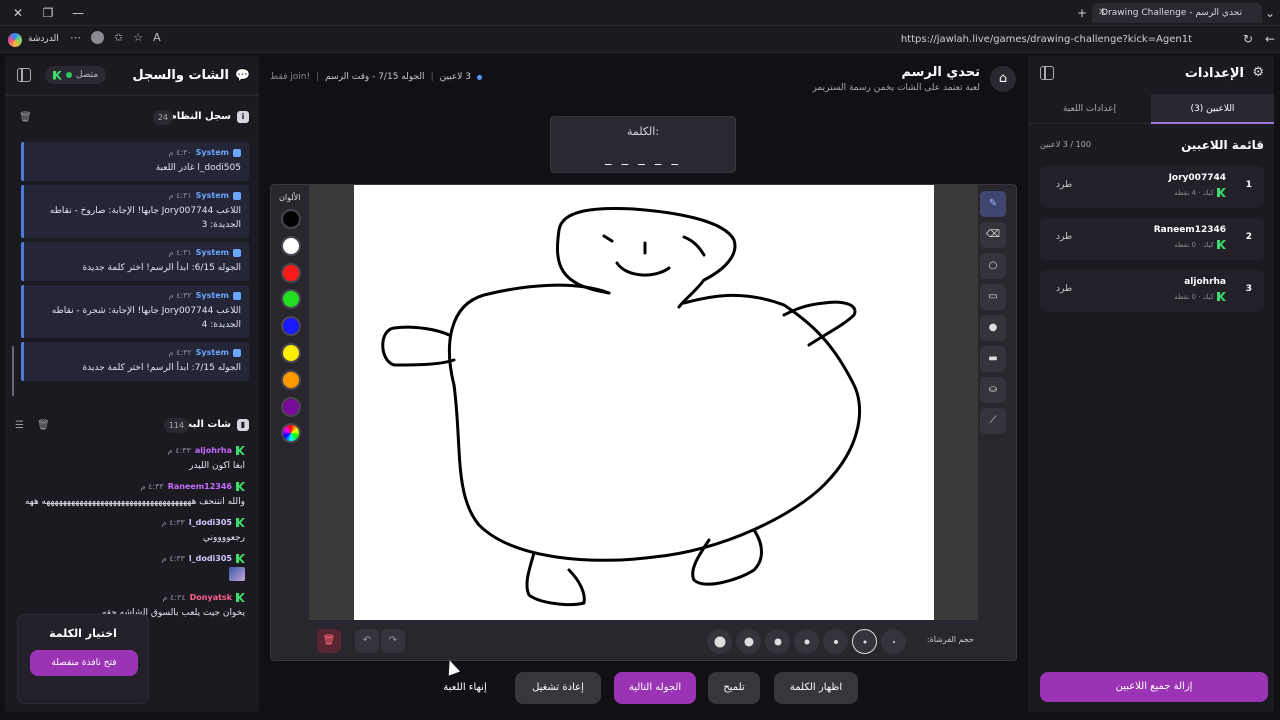 The image size is (1280, 720). Describe the element at coordinates (329, 641) in the screenshot. I see `clear-canvas-button: 🗑` at that location.